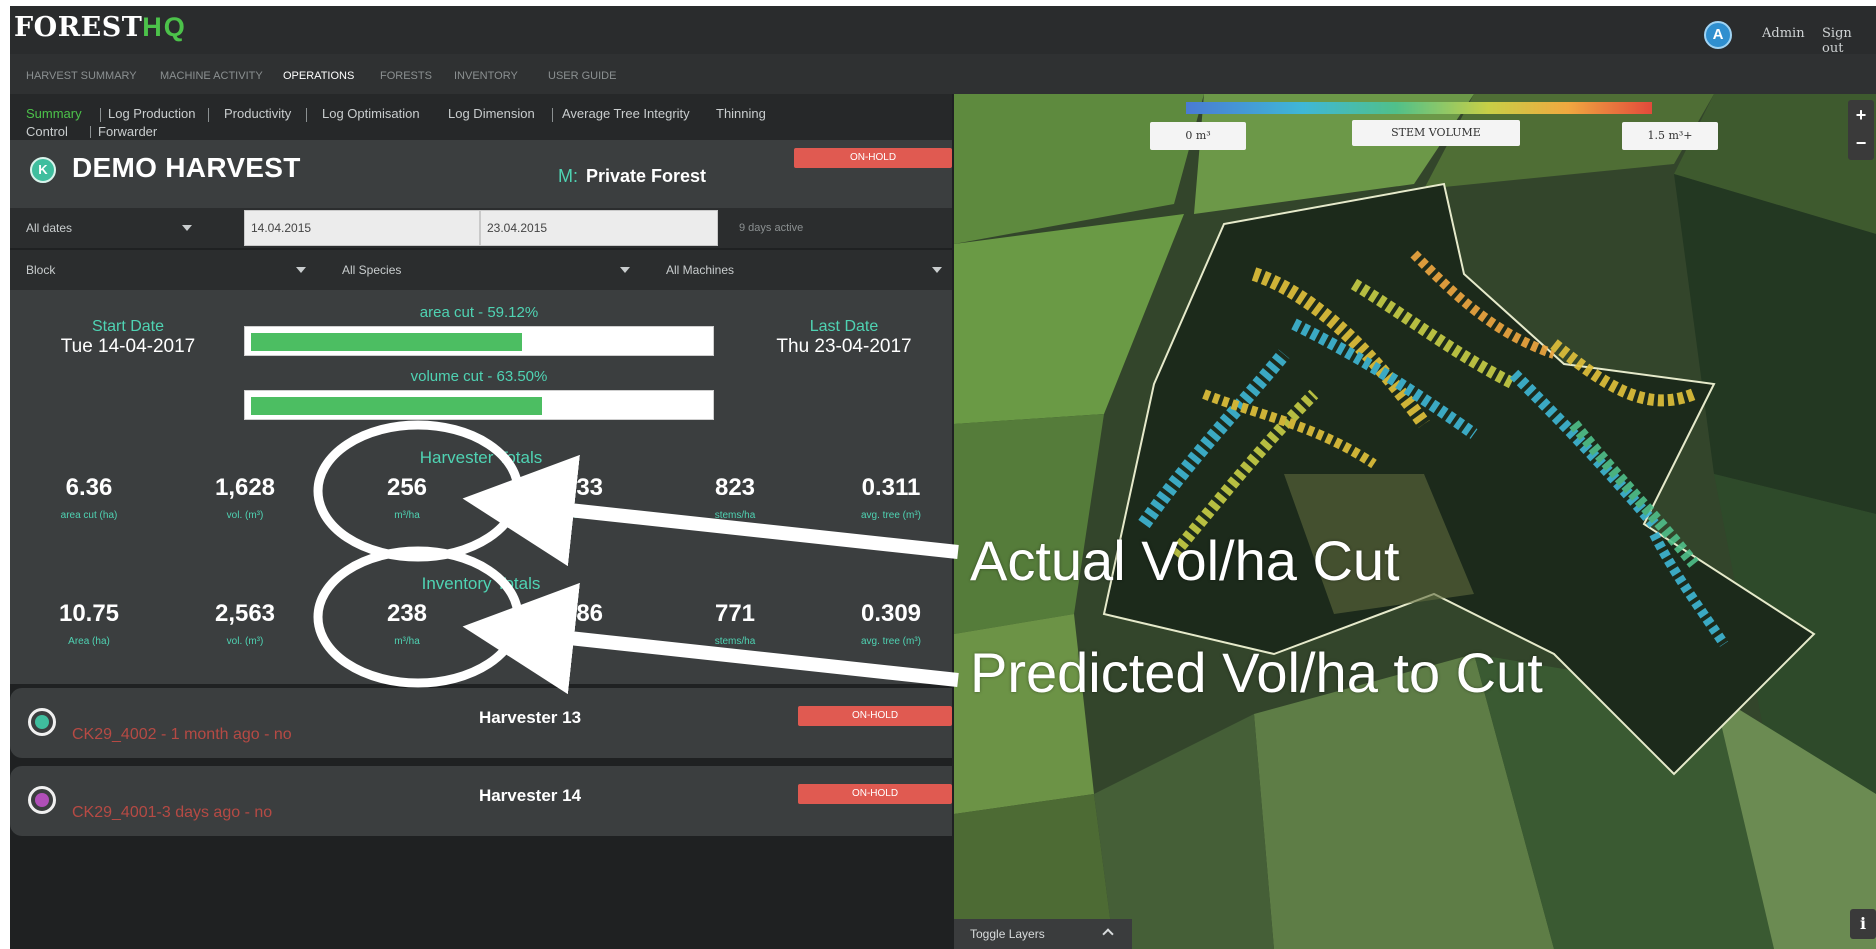 This screenshot has width=1876, height=949. What do you see at coordinates (741, 113) in the screenshot?
I see `tab-thinning: Thinning` at bounding box center [741, 113].